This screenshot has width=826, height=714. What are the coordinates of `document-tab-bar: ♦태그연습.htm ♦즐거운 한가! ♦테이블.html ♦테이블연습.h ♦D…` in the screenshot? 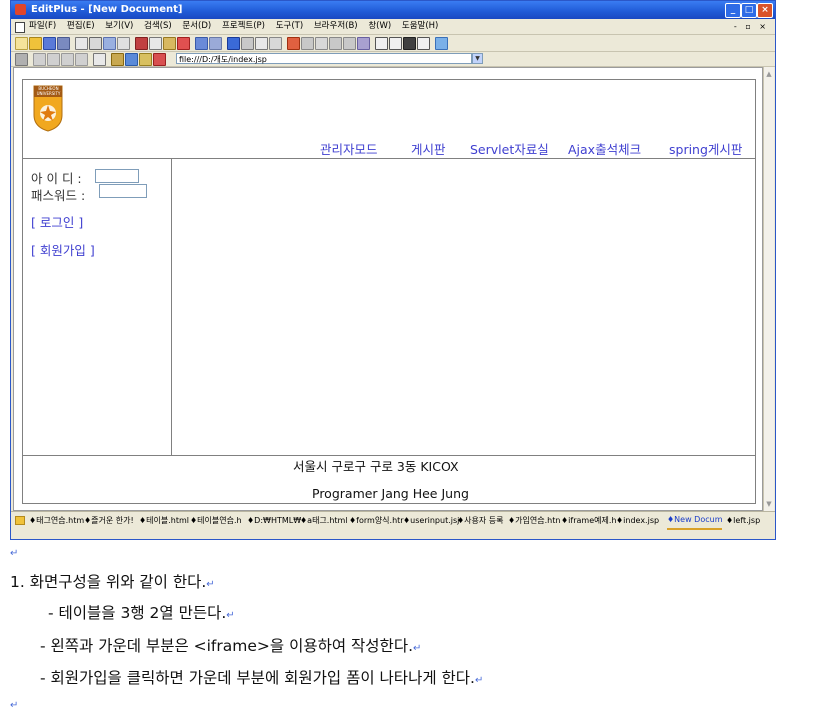 It's located at (393, 520).